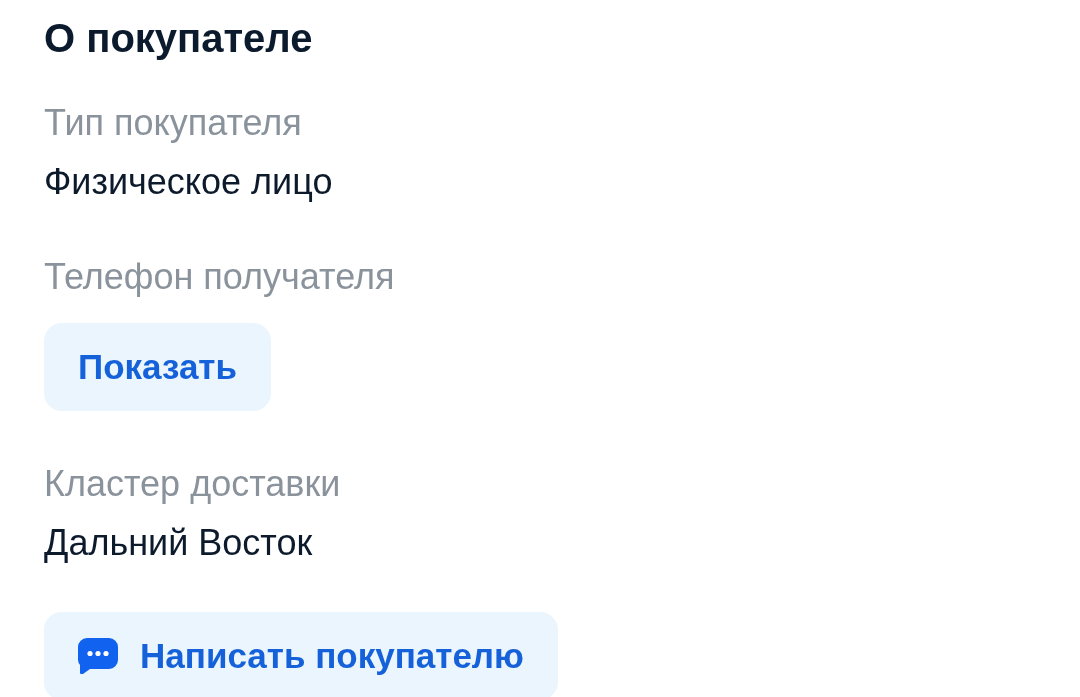 The image size is (1080, 697). Describe the element at coordinates (178, 543) in the screenshot. I see `field-value: Дальний Восток` at that location.